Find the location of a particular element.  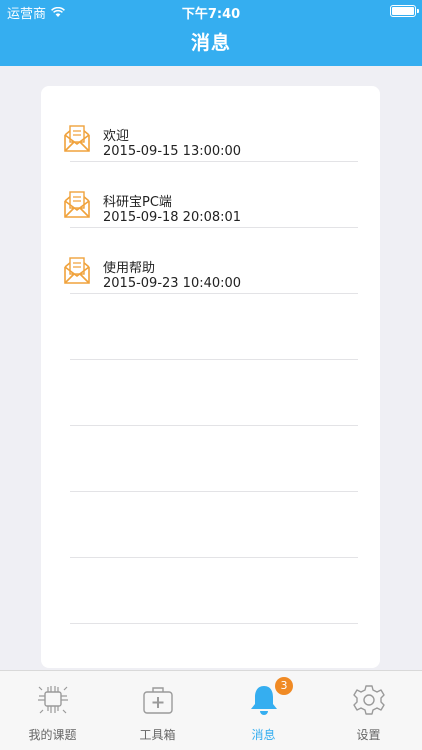

message-title: 使用帮助 is located at coordinates (129, 268).